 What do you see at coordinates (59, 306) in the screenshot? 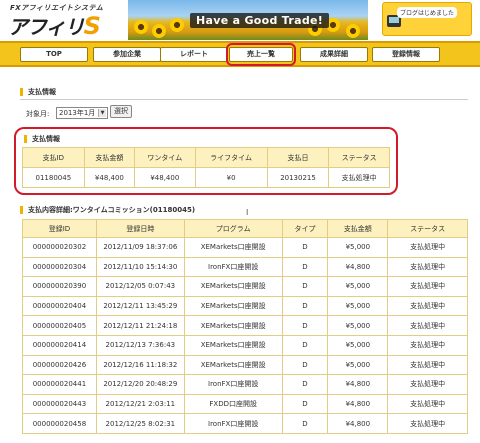
I see `registration-id: 000000020404` at bounding box center [59, 306].